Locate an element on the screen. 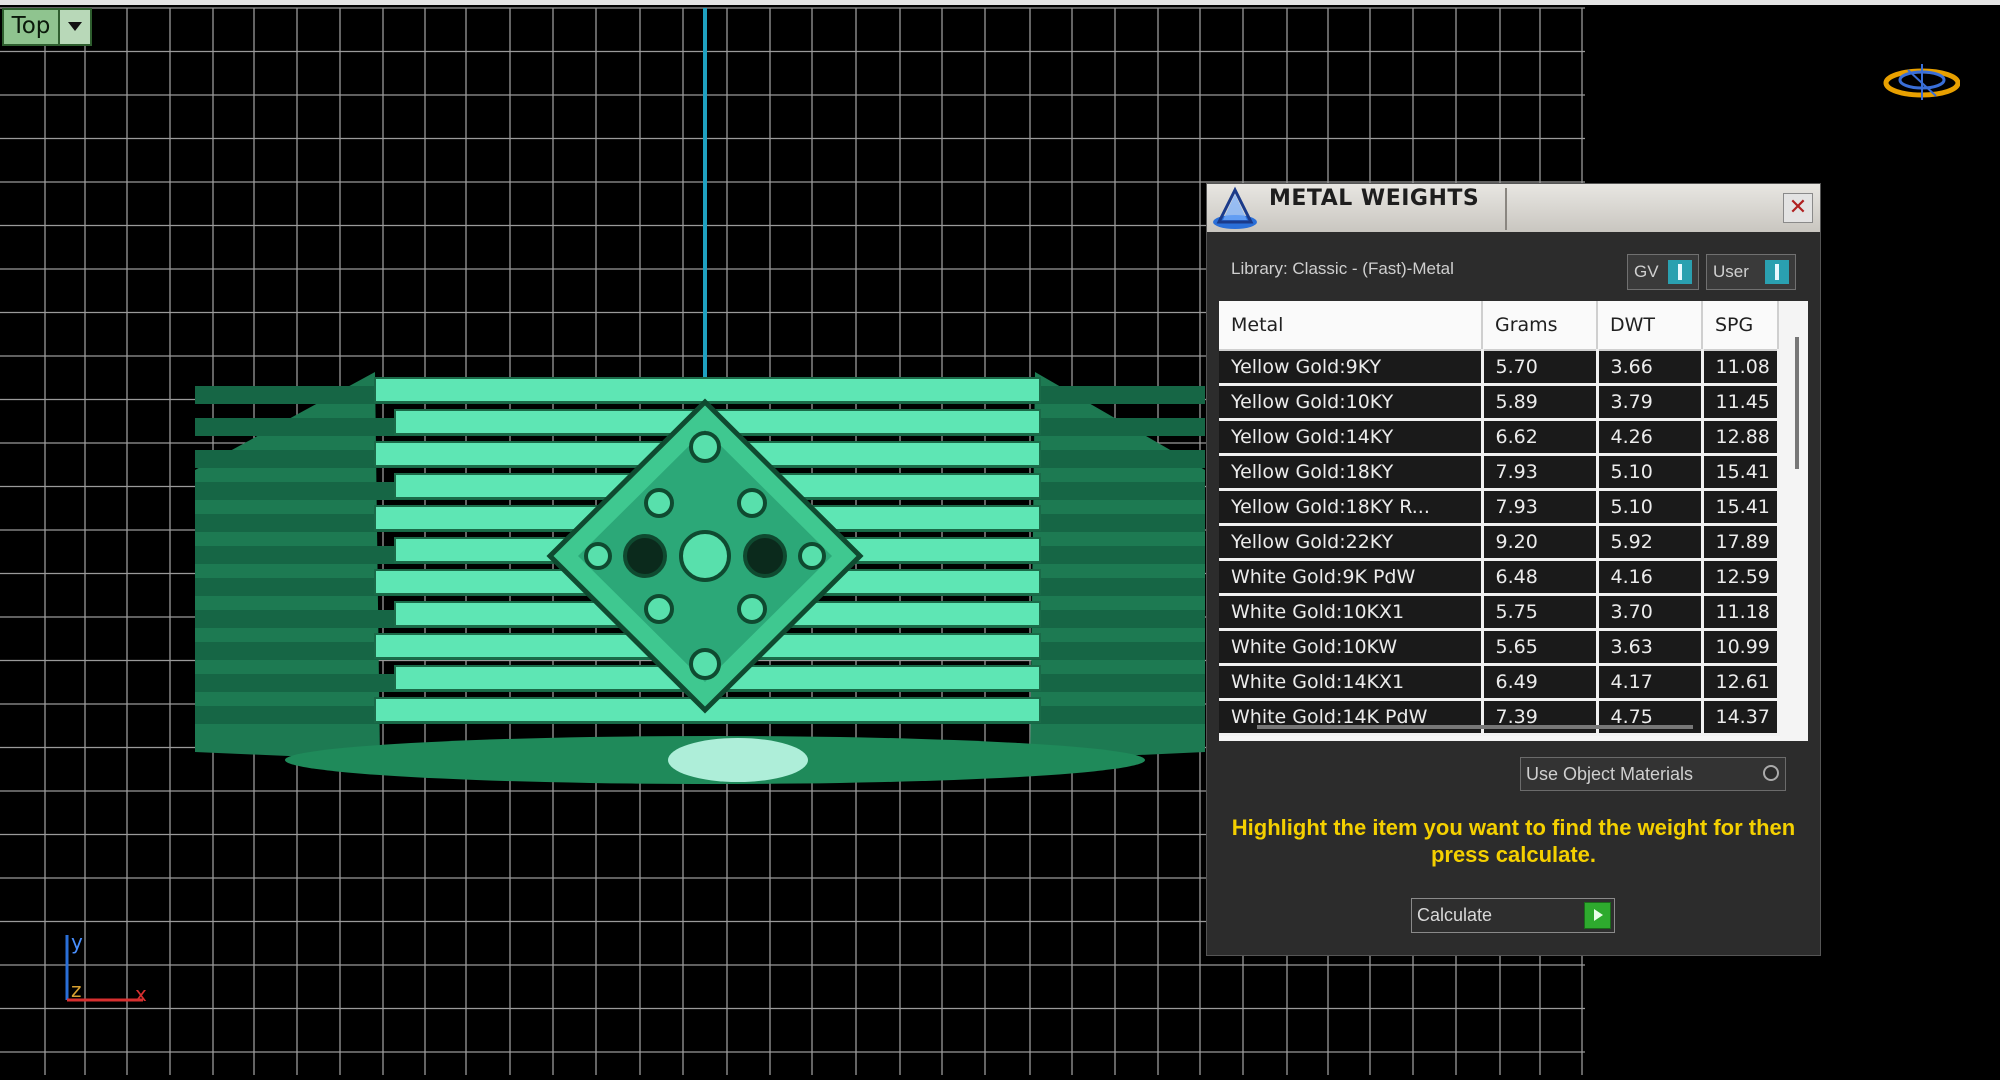  table-header-row: Metal Grams DWT SPG is located at coordinates (1499, 326).